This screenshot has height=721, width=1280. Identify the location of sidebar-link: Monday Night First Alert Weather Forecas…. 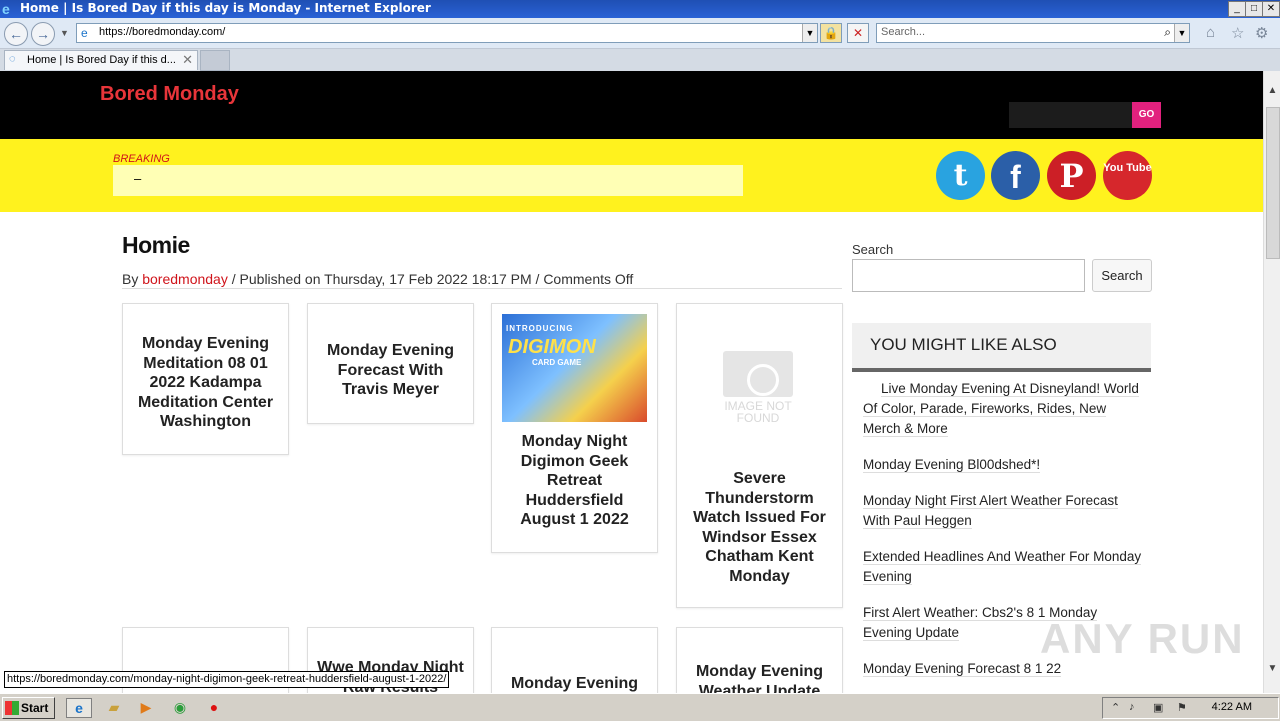
(1003, 511).